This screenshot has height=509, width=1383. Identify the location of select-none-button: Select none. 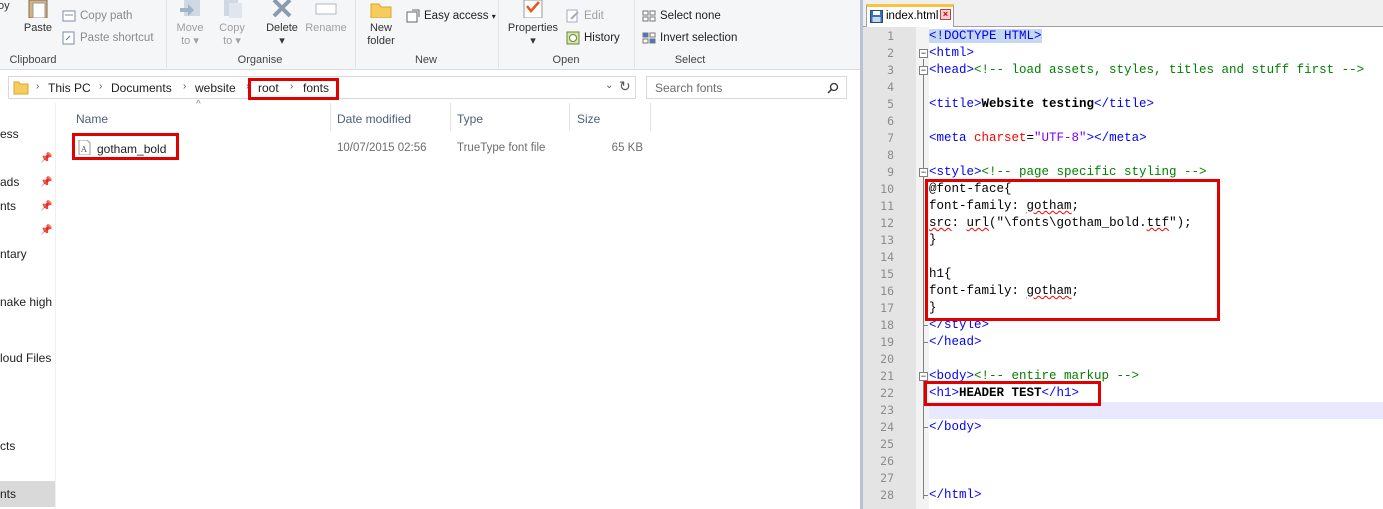
(681, 16).